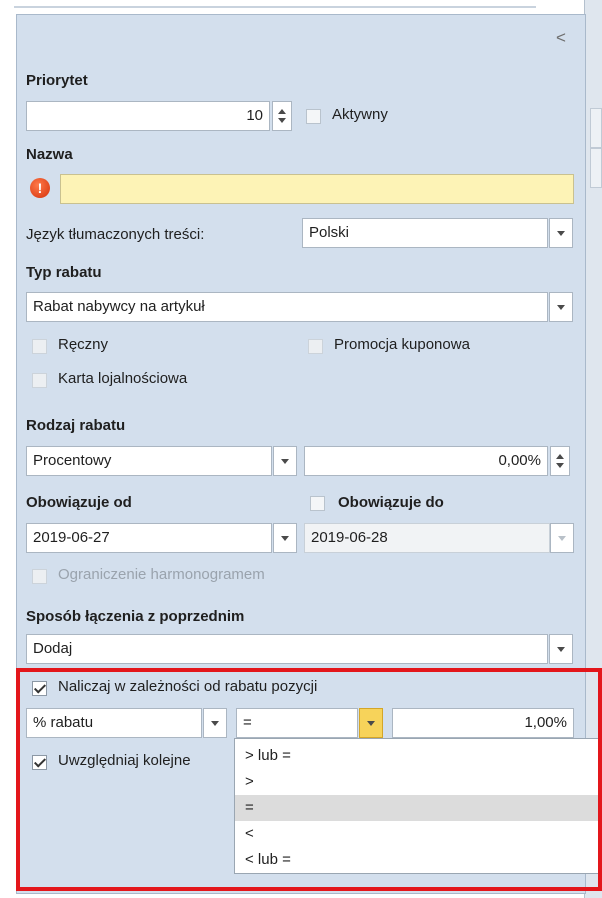  Describe the element at coordinates (275, 7) in the screenshot. I see `top-divider` at that location.